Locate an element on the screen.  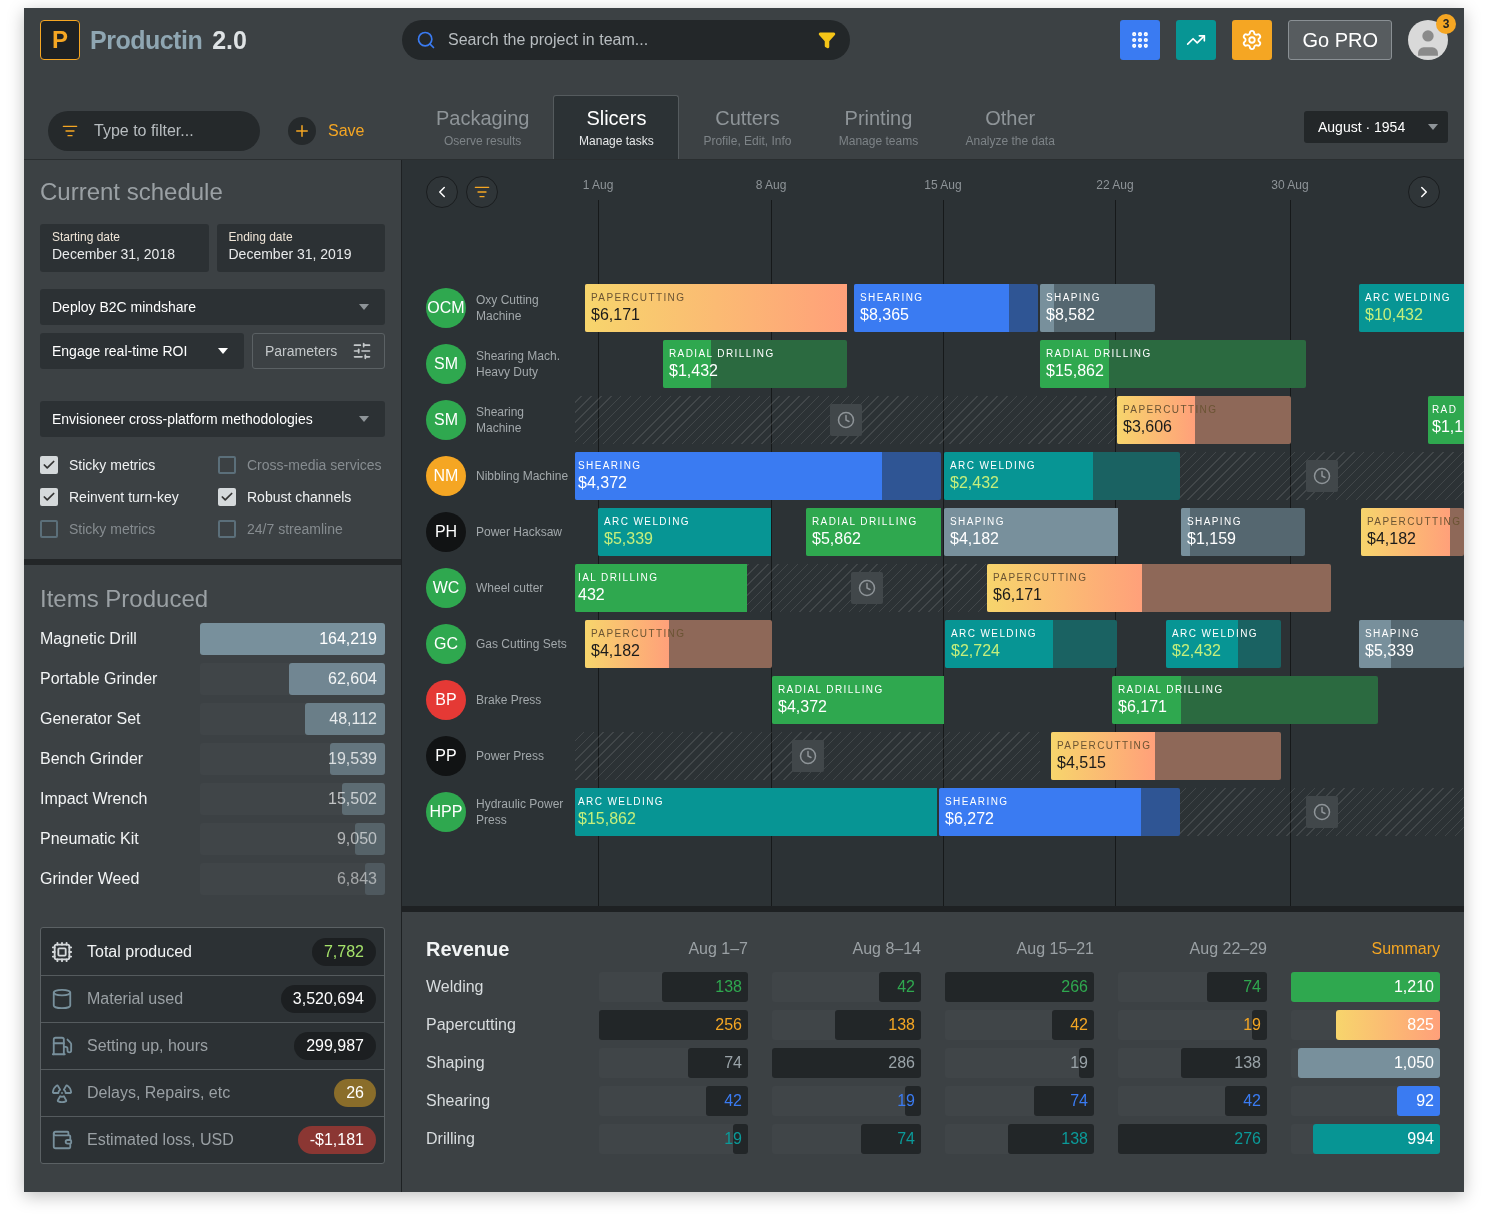
task-bar: SHAPING $4,182 is located at coordinates (1031, 532).